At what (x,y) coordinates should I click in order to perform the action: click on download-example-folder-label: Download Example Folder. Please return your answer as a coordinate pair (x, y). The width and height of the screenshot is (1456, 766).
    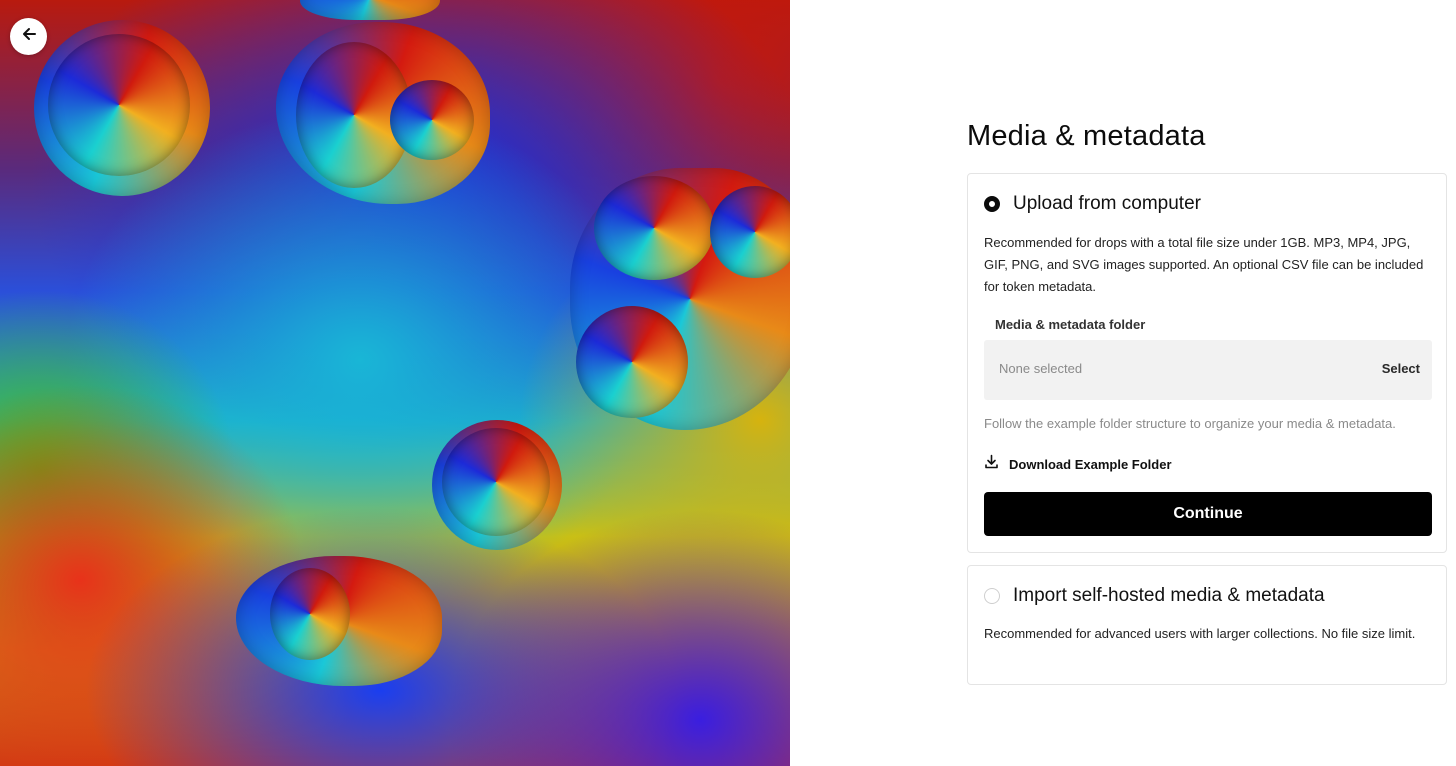
    Looking at the image, I should click on (1090, 464).